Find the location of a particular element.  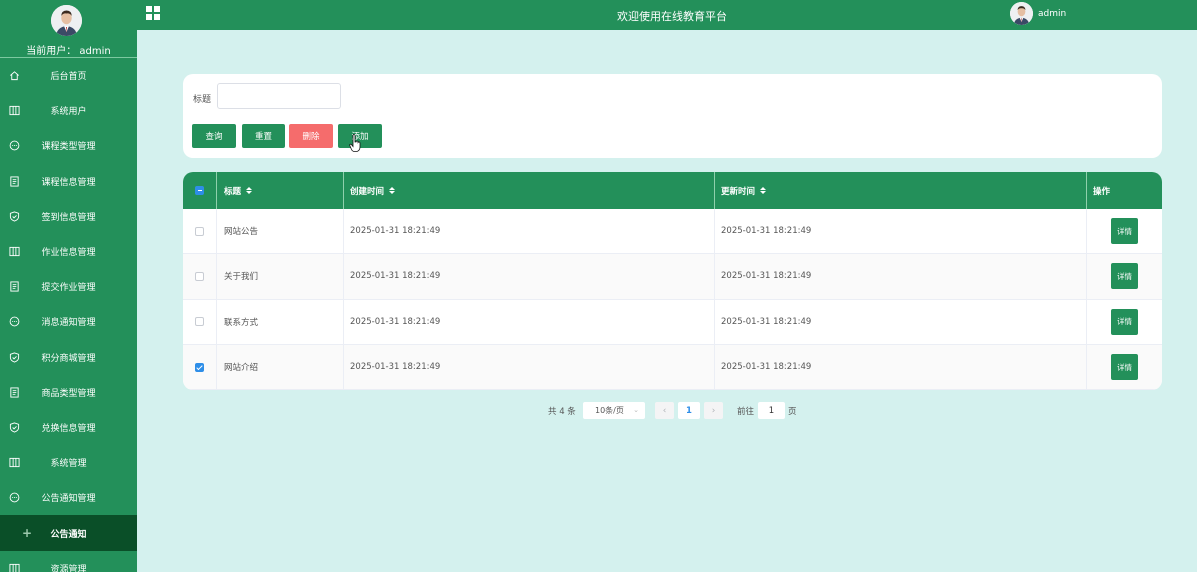

reset-button: 重置 is located at coordinates (263, 136).